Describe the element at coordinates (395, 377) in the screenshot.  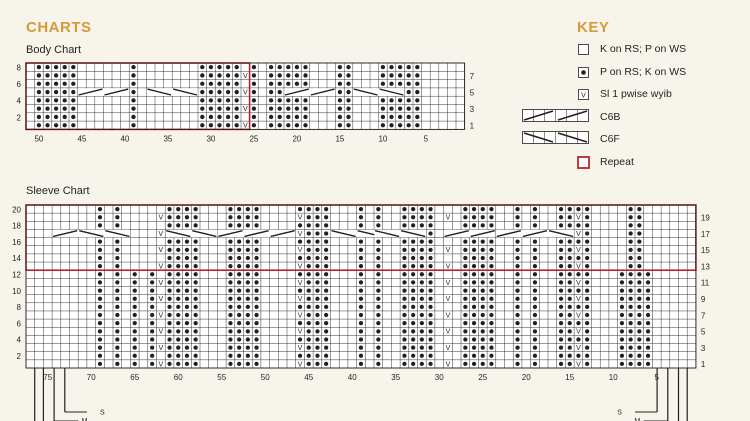
I see `sleeve-column-label: 35` at that location.